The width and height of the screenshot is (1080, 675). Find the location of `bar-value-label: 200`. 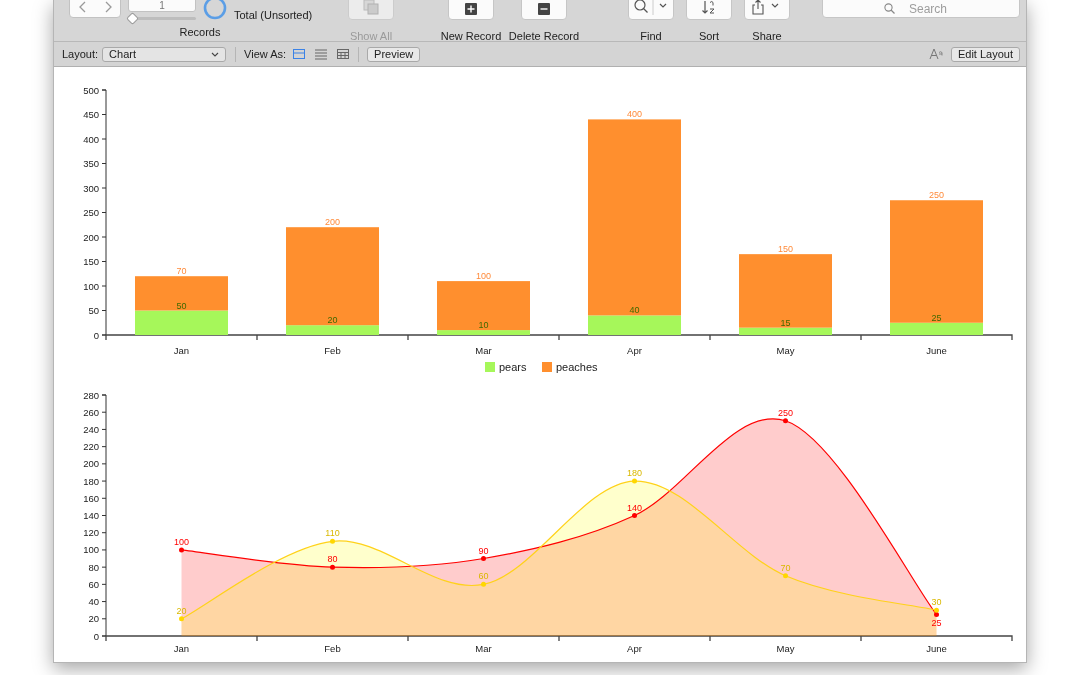

bar-value-label: 200 is located at coordinates (332, 222).